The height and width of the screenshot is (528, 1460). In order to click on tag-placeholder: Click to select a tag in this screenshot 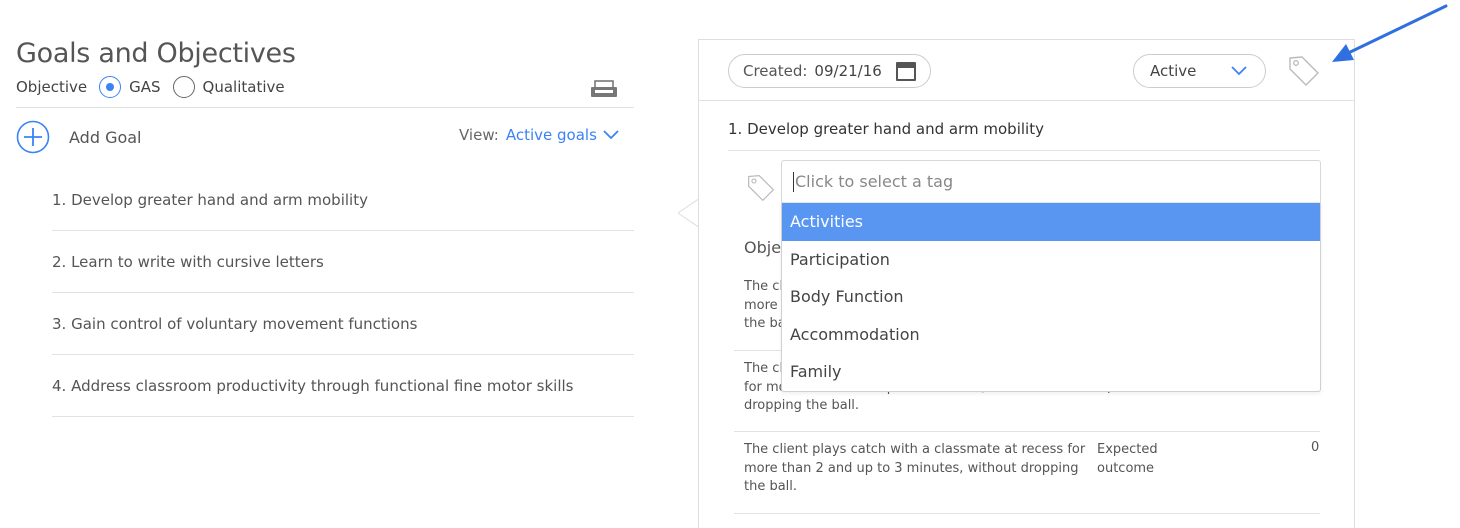, I will do `click(874, 181)`.